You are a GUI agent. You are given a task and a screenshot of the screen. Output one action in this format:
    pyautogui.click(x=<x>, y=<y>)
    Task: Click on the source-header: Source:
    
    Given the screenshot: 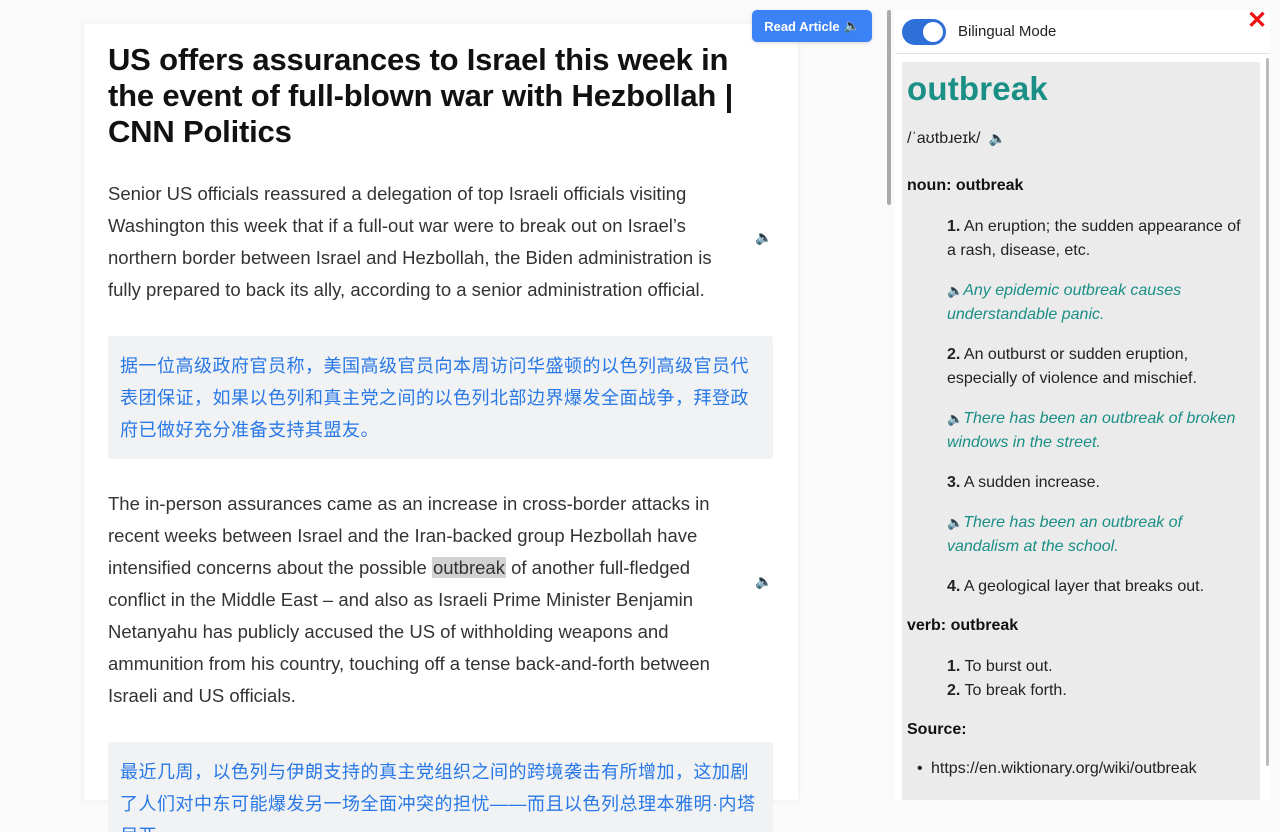 What is the action you would take?
    pyautogui.click(x=937, y=729)
    